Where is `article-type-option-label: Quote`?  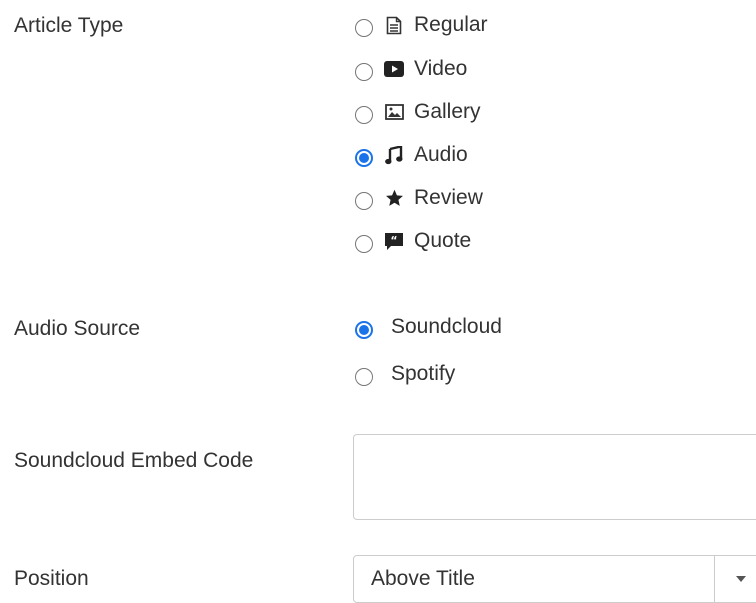
article-type-option-label: Quote is located at coordinates (443, 240).